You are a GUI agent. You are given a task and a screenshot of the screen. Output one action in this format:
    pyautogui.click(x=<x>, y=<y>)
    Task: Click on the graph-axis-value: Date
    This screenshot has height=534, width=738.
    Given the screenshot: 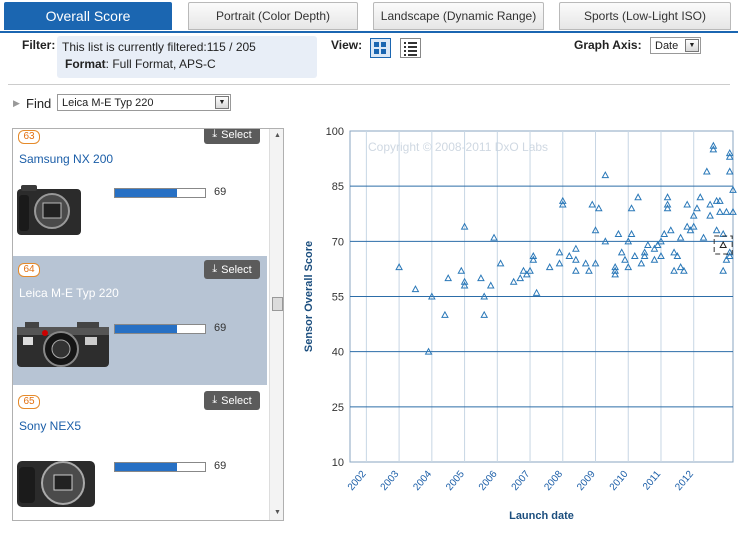 What is the action you would take?
    pyautogui.click(x=667, y=46)
    